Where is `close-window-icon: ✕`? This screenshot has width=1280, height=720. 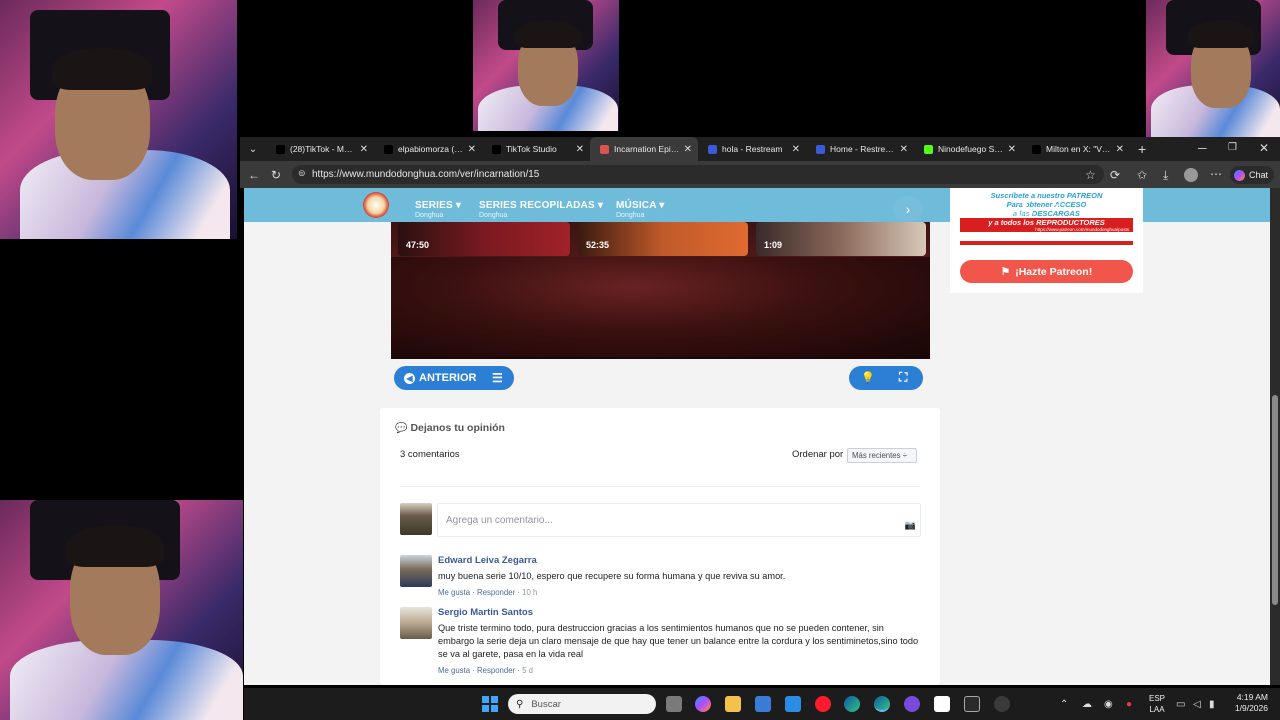
close-window-icon: ✕ is located at coordinates (1264, 148).